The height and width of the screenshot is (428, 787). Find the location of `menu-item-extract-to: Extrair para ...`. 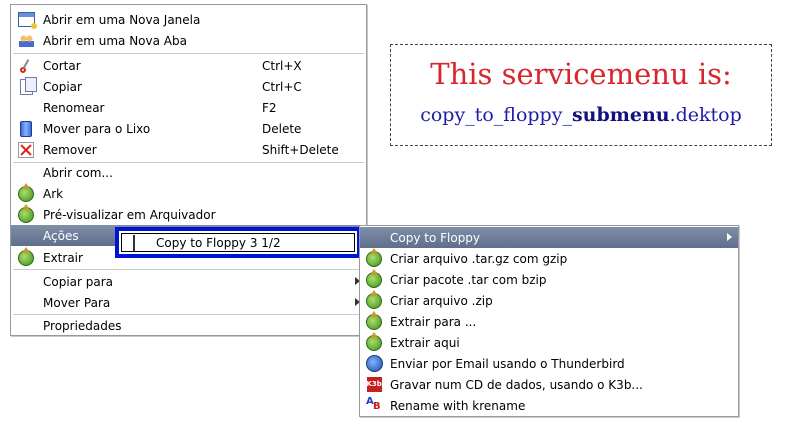

menu-item-extract-to: Extrair para ... is located at coordinates (549, 321).